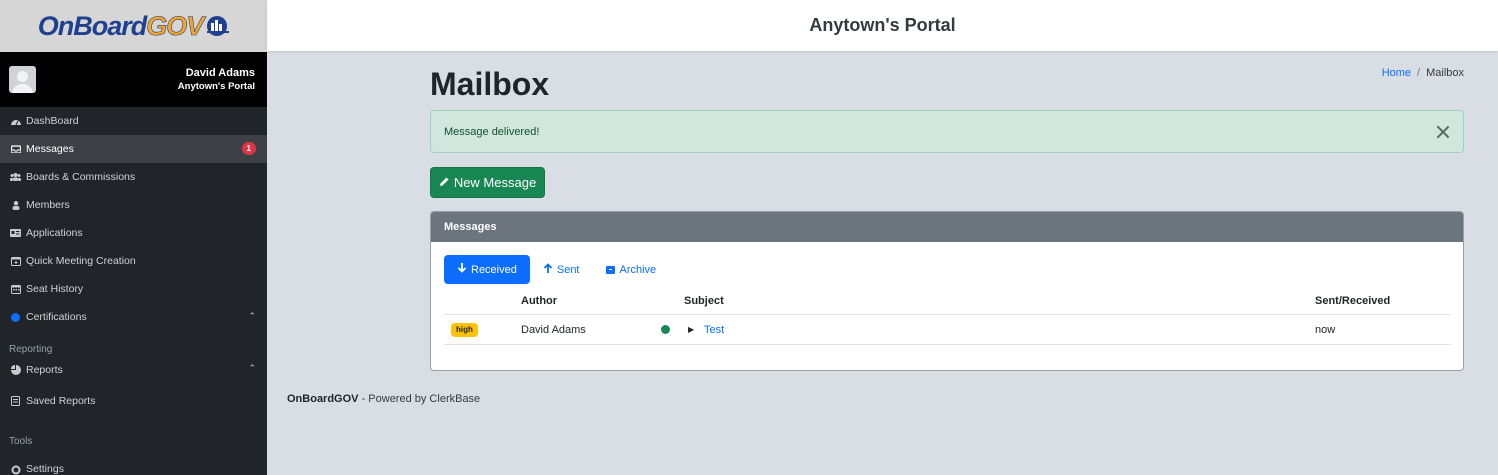  I want to click on column-header-author: Author, so click(539, 301).